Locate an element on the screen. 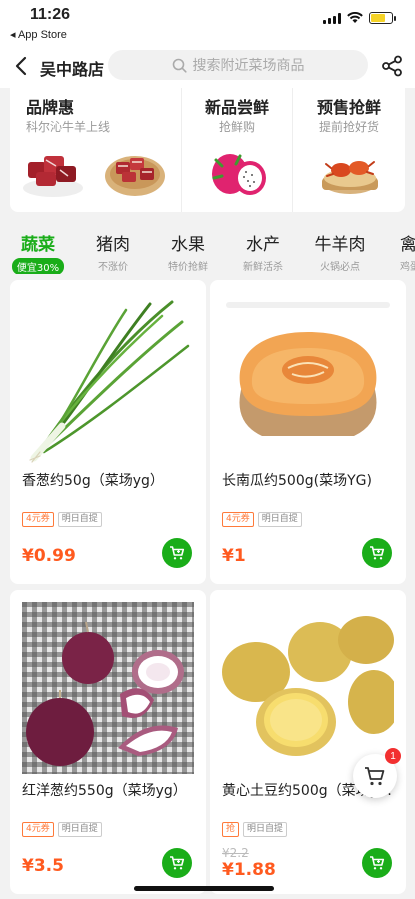  promo-subtitle: 提前抢好货 is located at coordinates (348, 127).